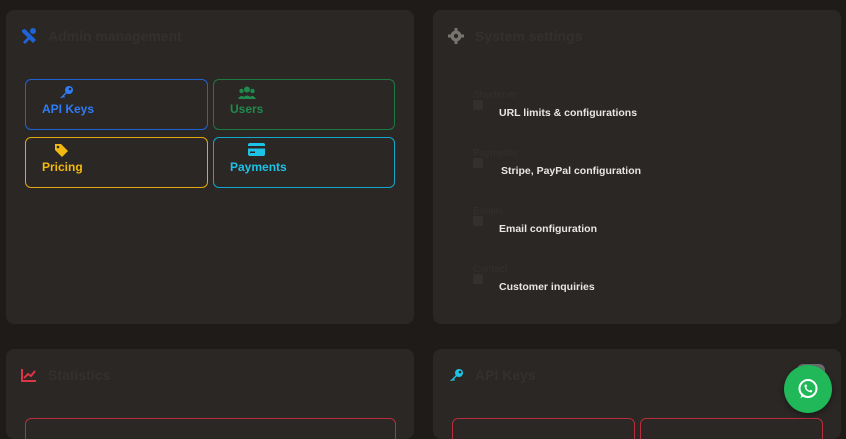 The image size is (846, 439). What do you see at coordinates (304, 104) in the screenshot?
I see `users-tile: Users` at bounding box center [304, 104].